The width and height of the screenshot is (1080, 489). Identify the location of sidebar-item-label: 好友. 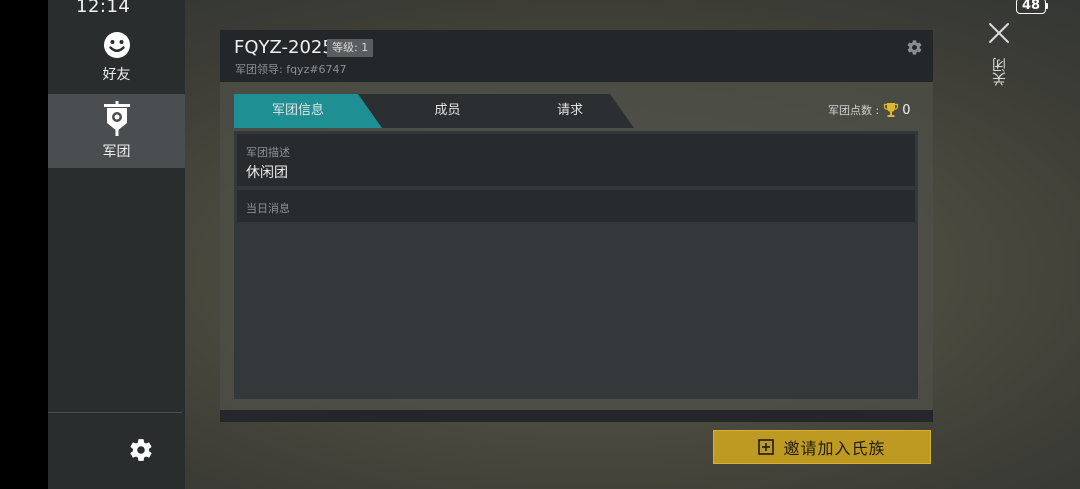
(116, 75).